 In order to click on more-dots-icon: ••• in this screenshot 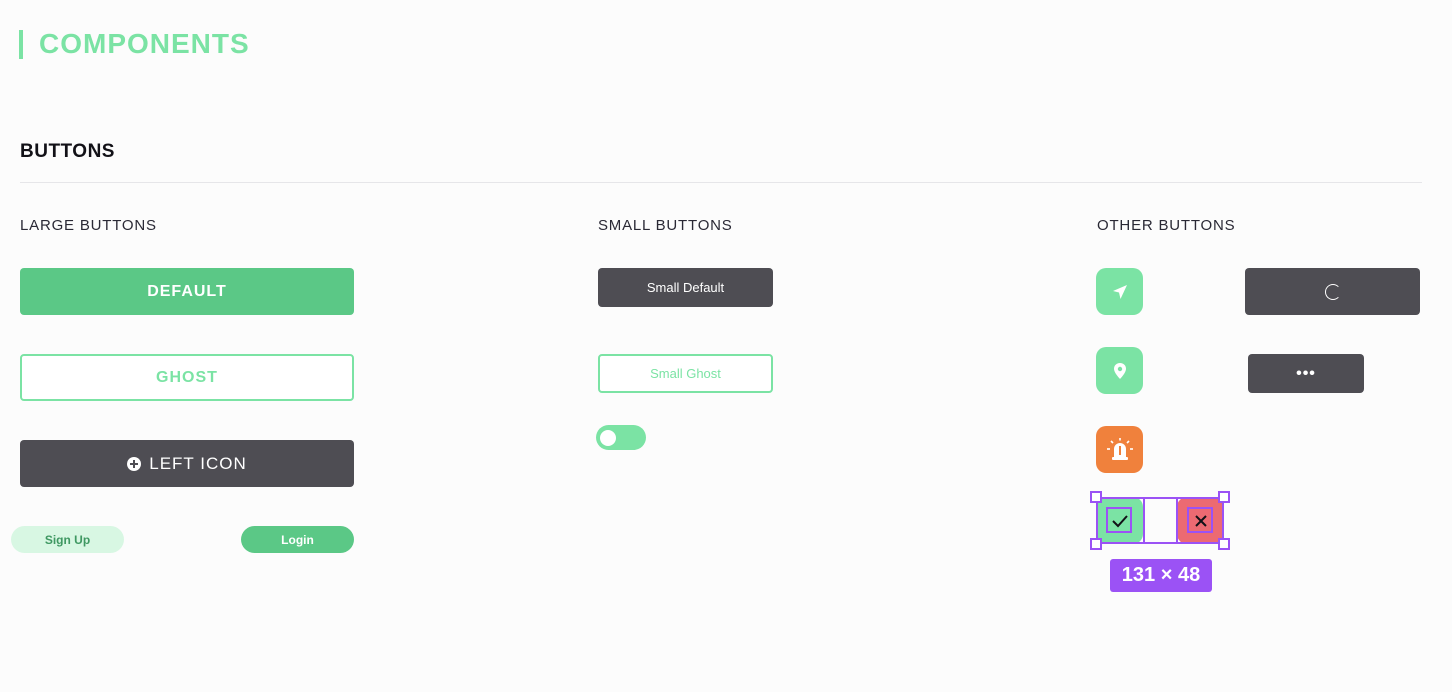, I will do `click(1306, 373)`.